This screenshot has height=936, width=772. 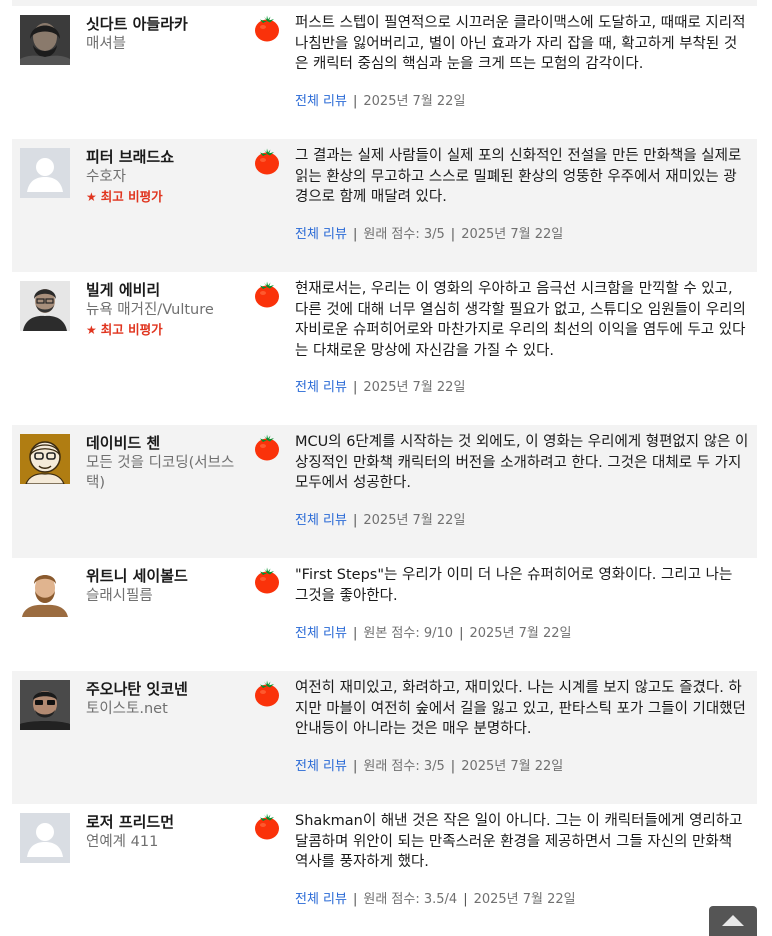 What do you see at coordinates (166, 310) in the screenshot?
I see `publication-name: 뉴욕 매거진/Vulture` at bounding box center [166, 310].